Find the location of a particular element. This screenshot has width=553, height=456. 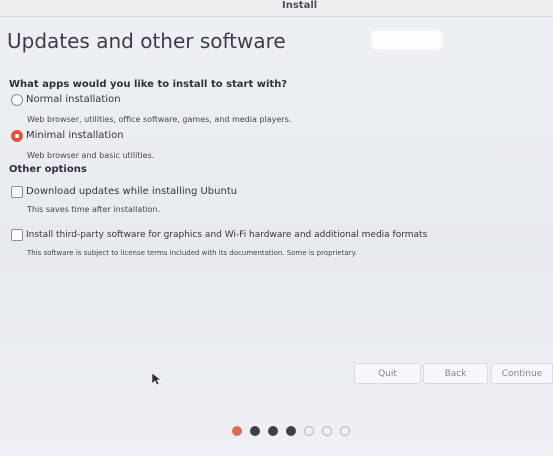

download-updates-checkbox is located at coordinates (17, 192).